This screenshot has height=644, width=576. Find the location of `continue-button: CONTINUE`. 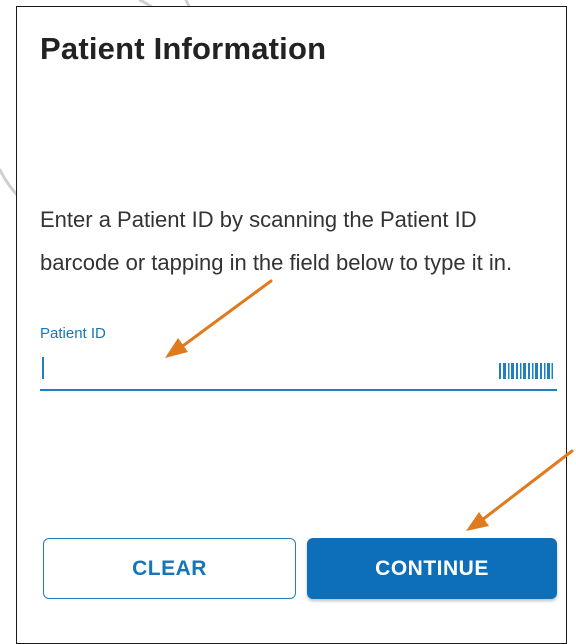

continue-button: CONTINUE is located at coordinates (432, 568).